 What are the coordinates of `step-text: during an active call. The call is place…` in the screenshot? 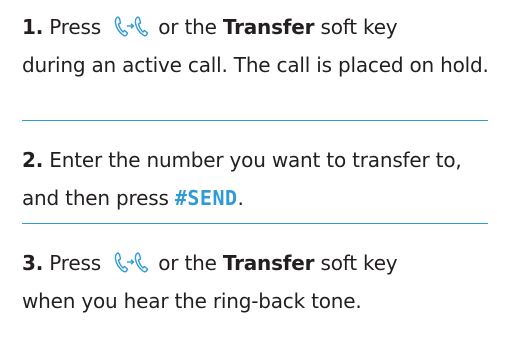 It's located at (255, 65).